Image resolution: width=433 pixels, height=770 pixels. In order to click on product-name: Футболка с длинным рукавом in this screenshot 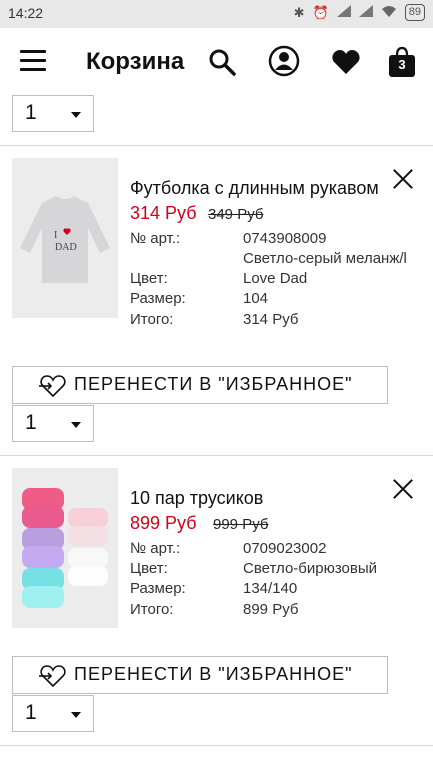, I will do `click(254, 188)`.